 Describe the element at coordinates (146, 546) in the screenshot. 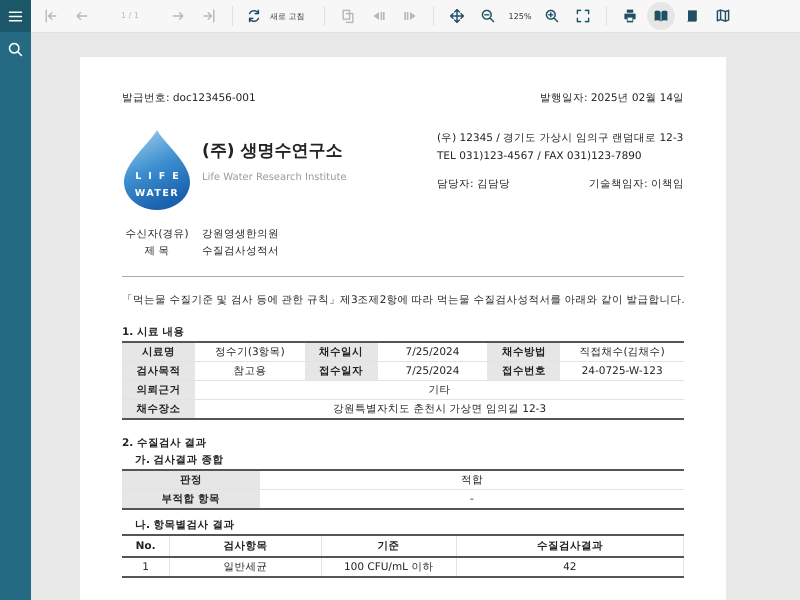

I see `column-header: No.` at that location.